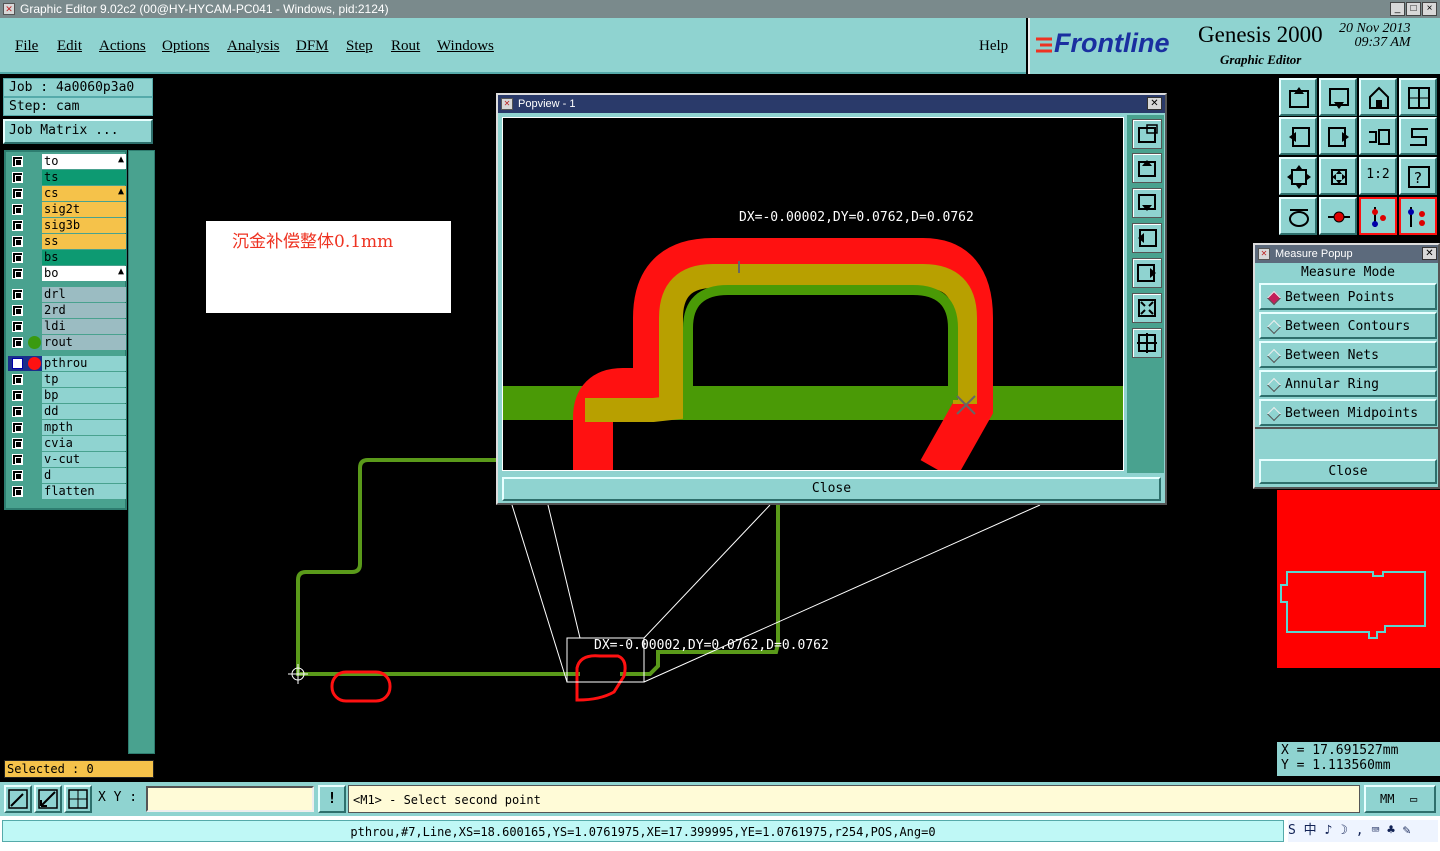 Image resolution: width=1440 pixels, height=851 pixels. I want to click on measure-tool-icon, so click(1418, 216).